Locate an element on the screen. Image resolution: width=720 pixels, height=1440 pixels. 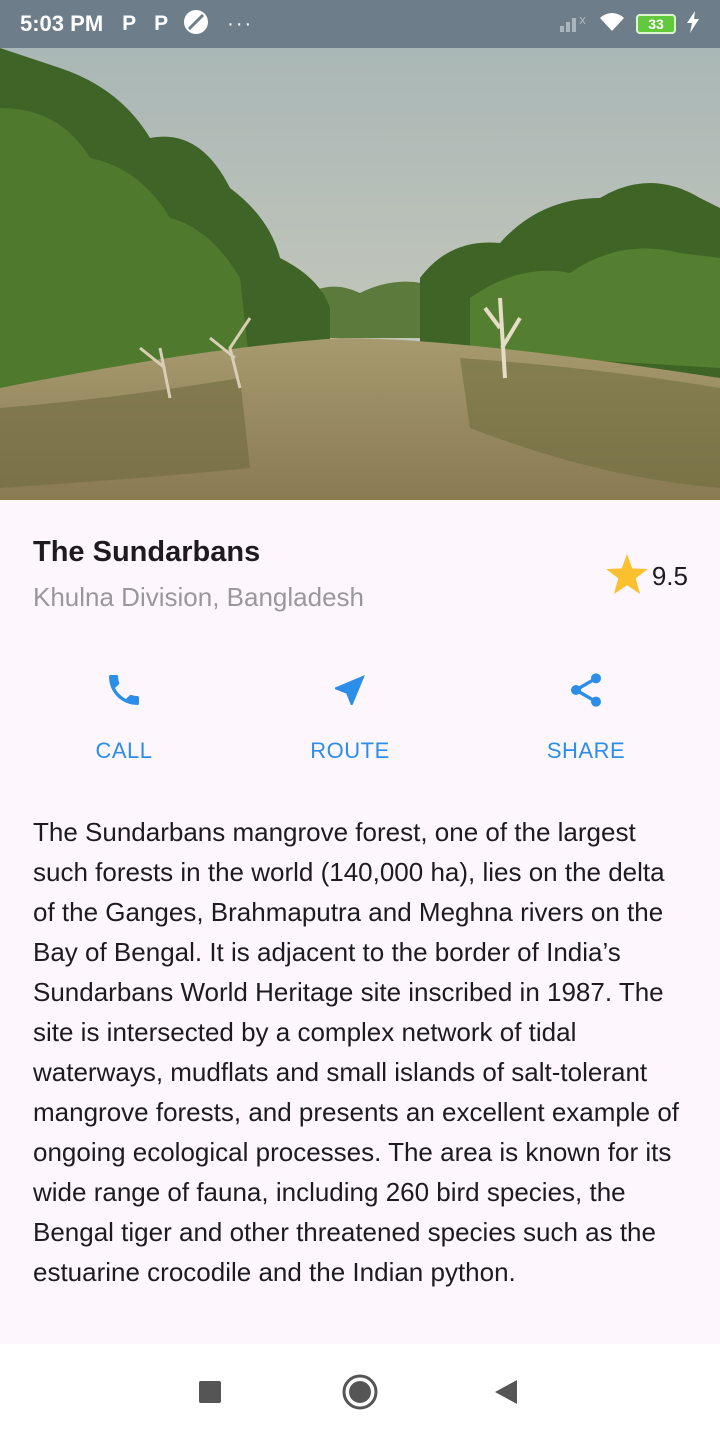
signal-icon: x is located at coordinates (573, 24).